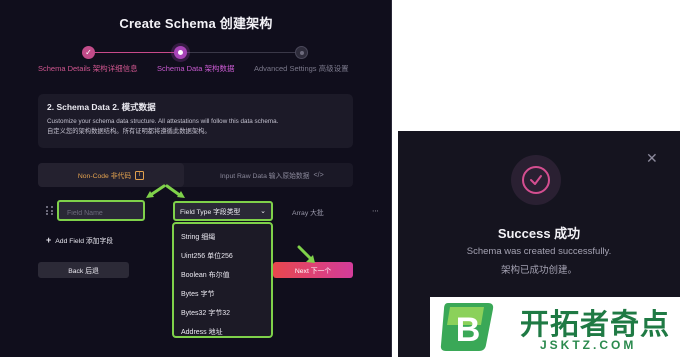 The width and height of the screenshot is (680, 357). What do you see at coordinates (88, 68) in the screenshot?
I see `step-1-label: Schema Details 架构详细信息` at bounding box center [88, 68].